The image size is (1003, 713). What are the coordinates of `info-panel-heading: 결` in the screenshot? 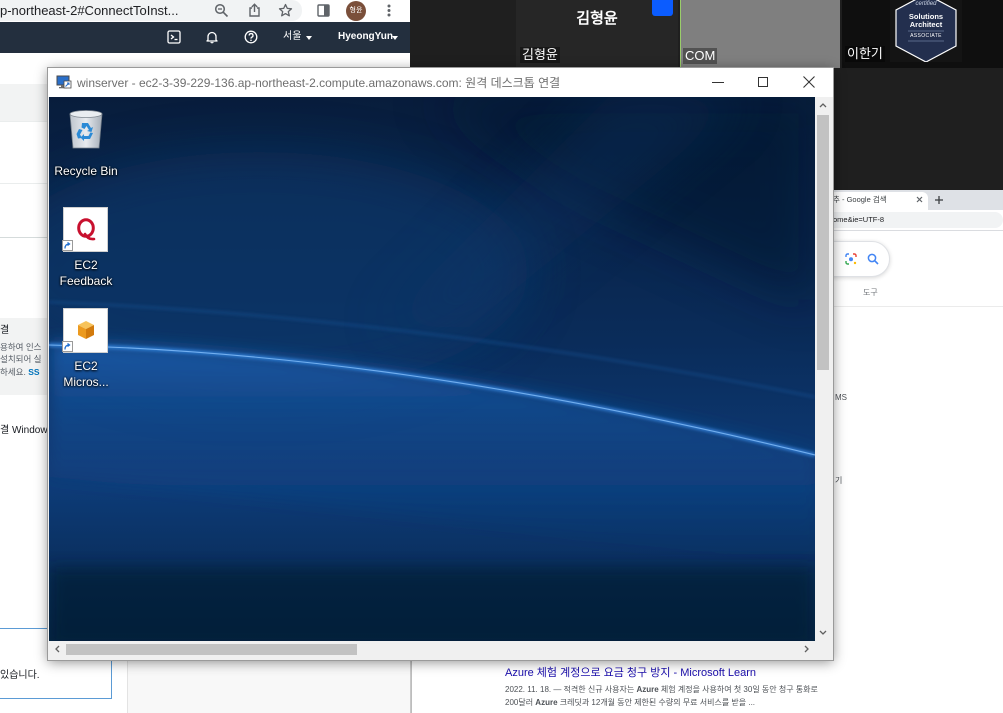 It's located at (5, 330).